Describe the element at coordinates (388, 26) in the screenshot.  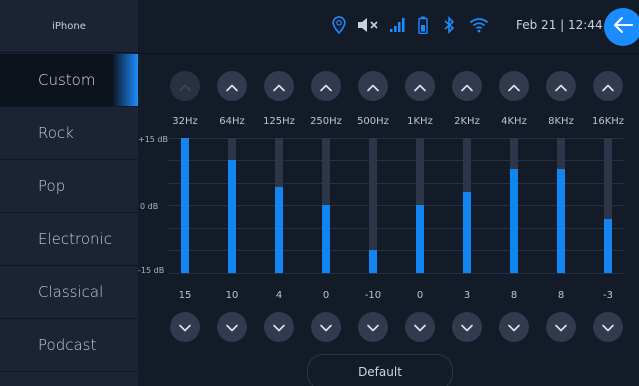
I see `status-bar: Feb 21 | 12:44` at that location.